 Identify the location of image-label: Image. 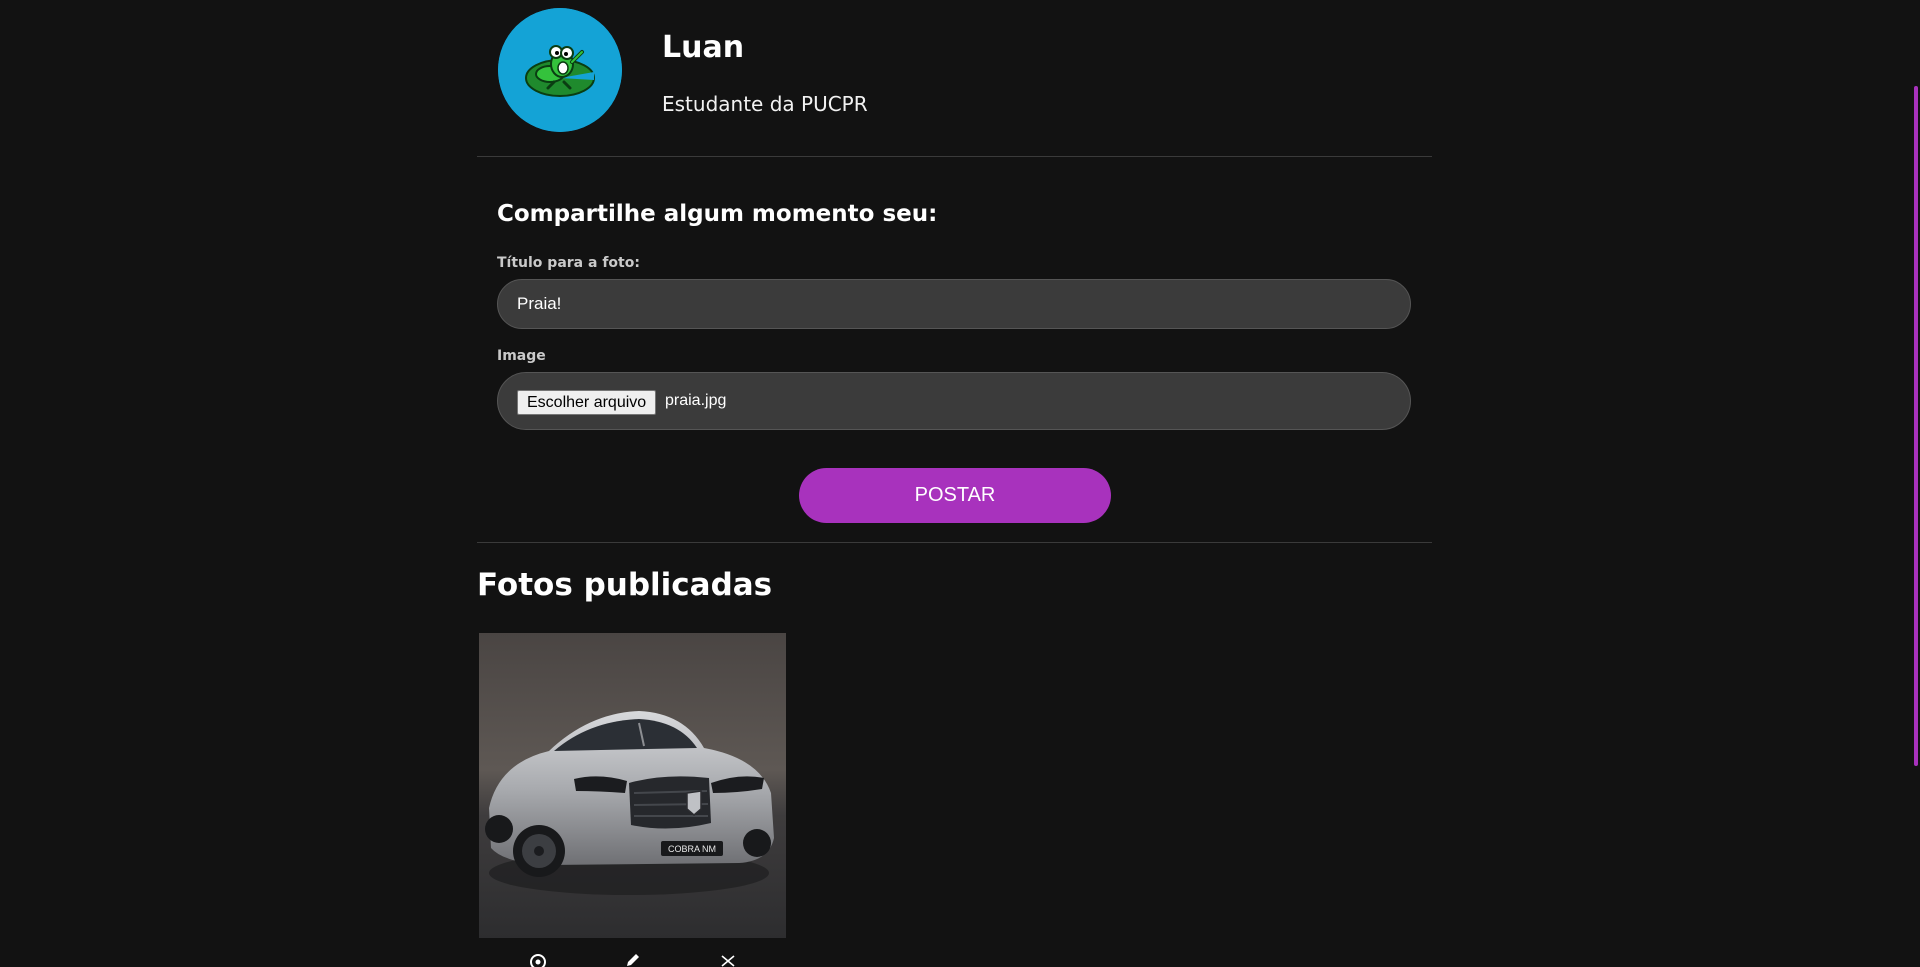
(521, 356).